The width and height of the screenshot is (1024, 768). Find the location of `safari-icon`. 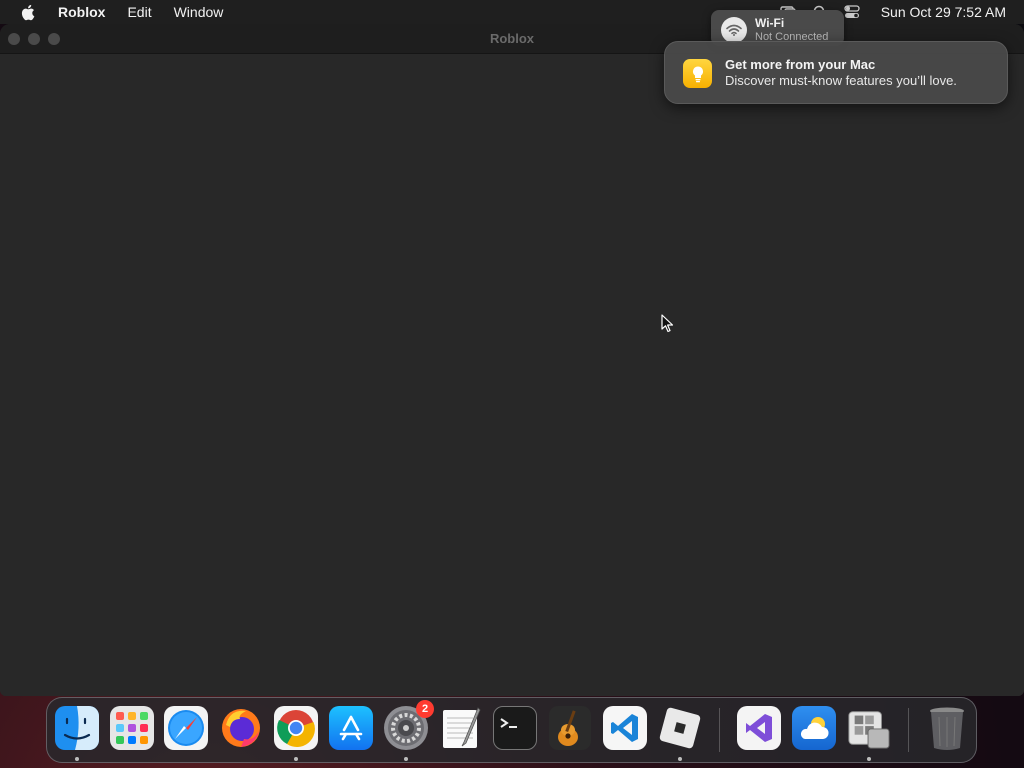

safari-icon is located at coordinates (186, 728).